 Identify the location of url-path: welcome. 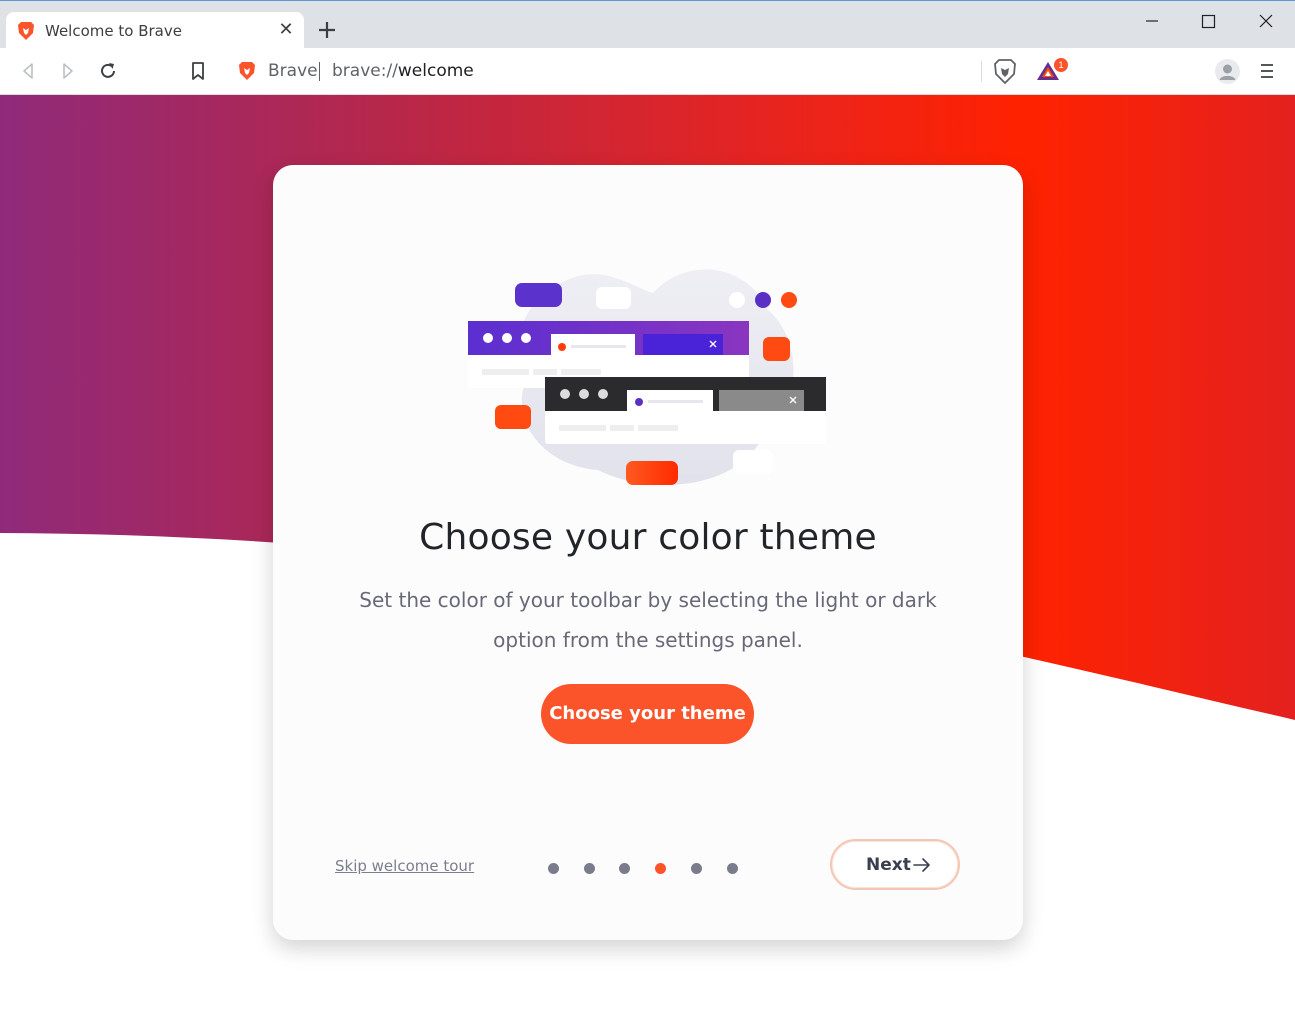
(435, 71).